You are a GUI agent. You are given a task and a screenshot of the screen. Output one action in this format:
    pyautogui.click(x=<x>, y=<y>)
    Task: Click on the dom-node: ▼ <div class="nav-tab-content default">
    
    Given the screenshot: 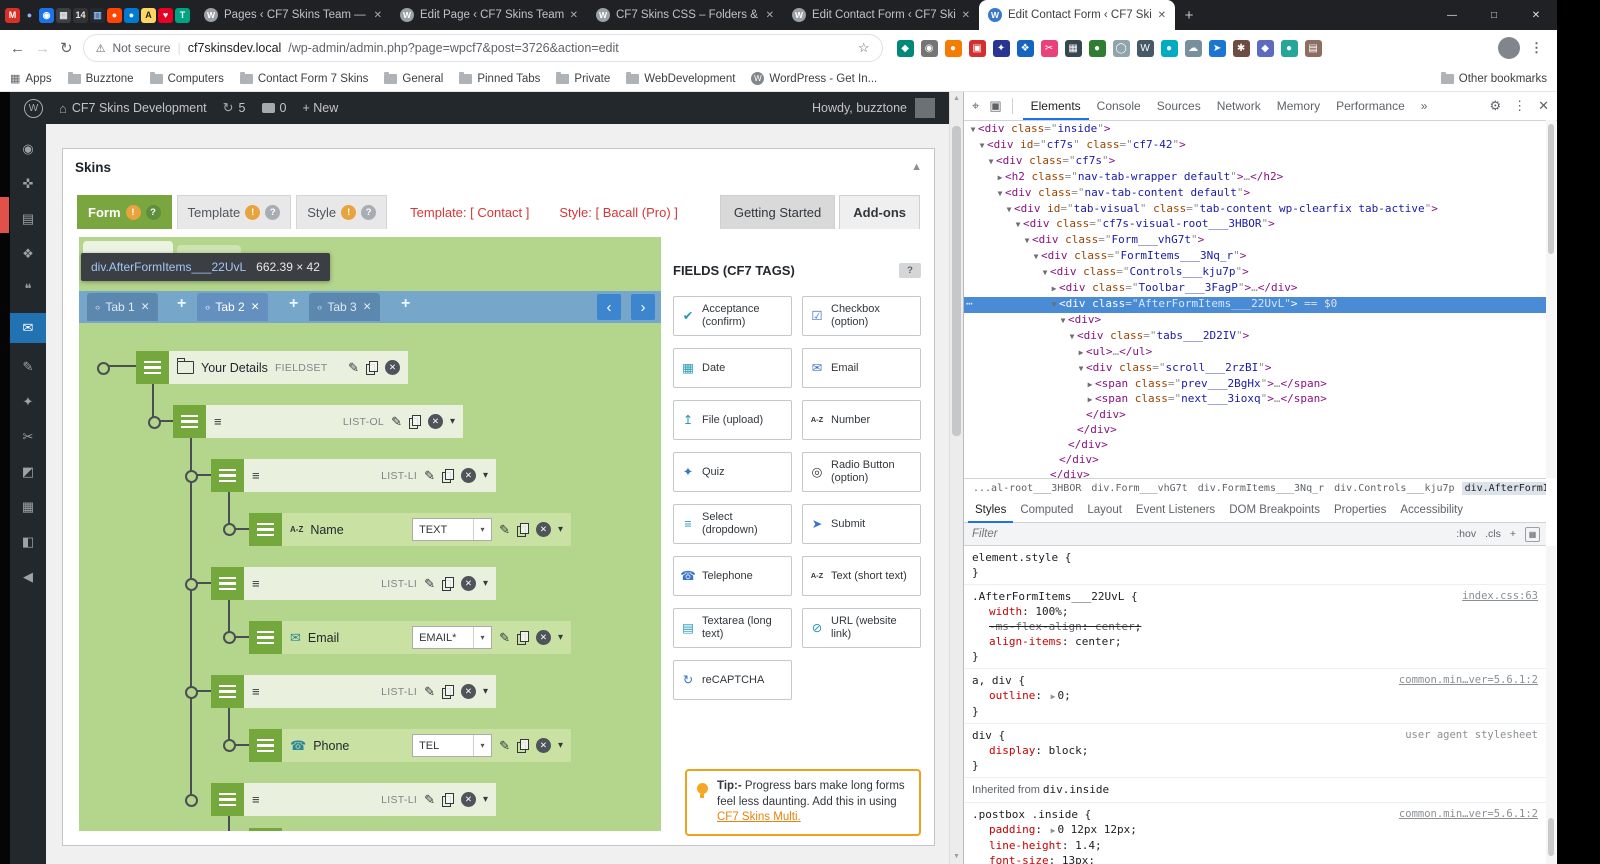 What is the action you would take?
    pyautogui.click(x=1255, y=194)
    